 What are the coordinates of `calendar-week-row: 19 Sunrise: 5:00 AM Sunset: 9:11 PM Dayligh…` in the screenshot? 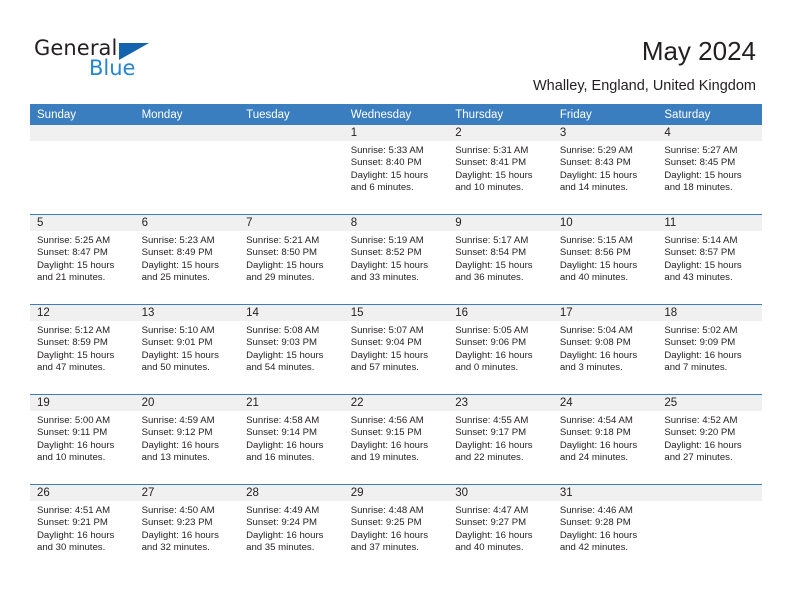 It's located at (396, 439).